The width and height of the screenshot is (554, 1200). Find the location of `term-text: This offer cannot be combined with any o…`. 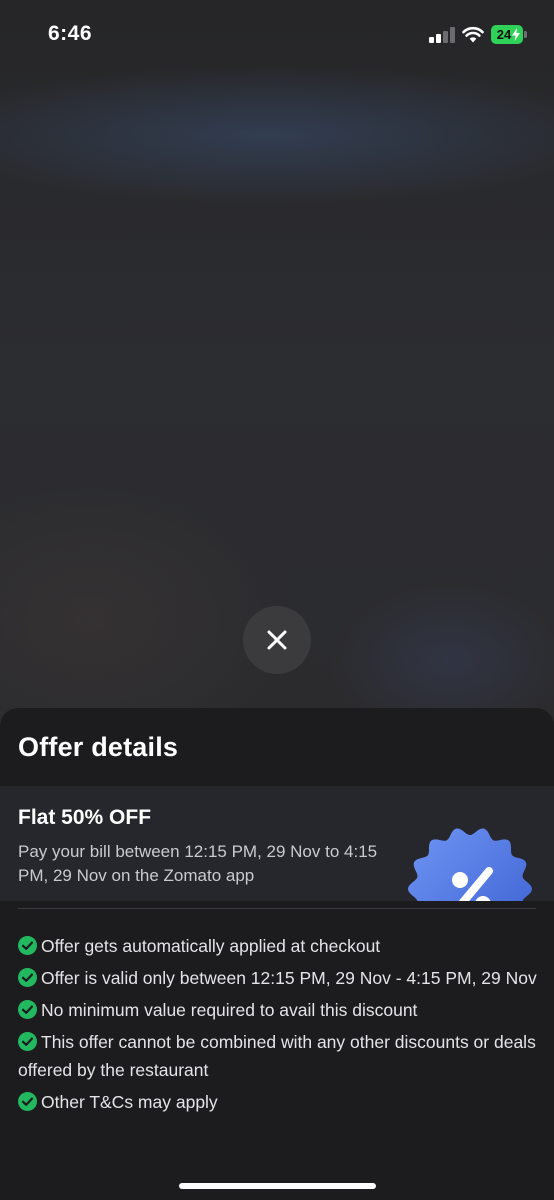

term-text: This offer cannot be combined with any o… is located at coordinates (277, 1056).